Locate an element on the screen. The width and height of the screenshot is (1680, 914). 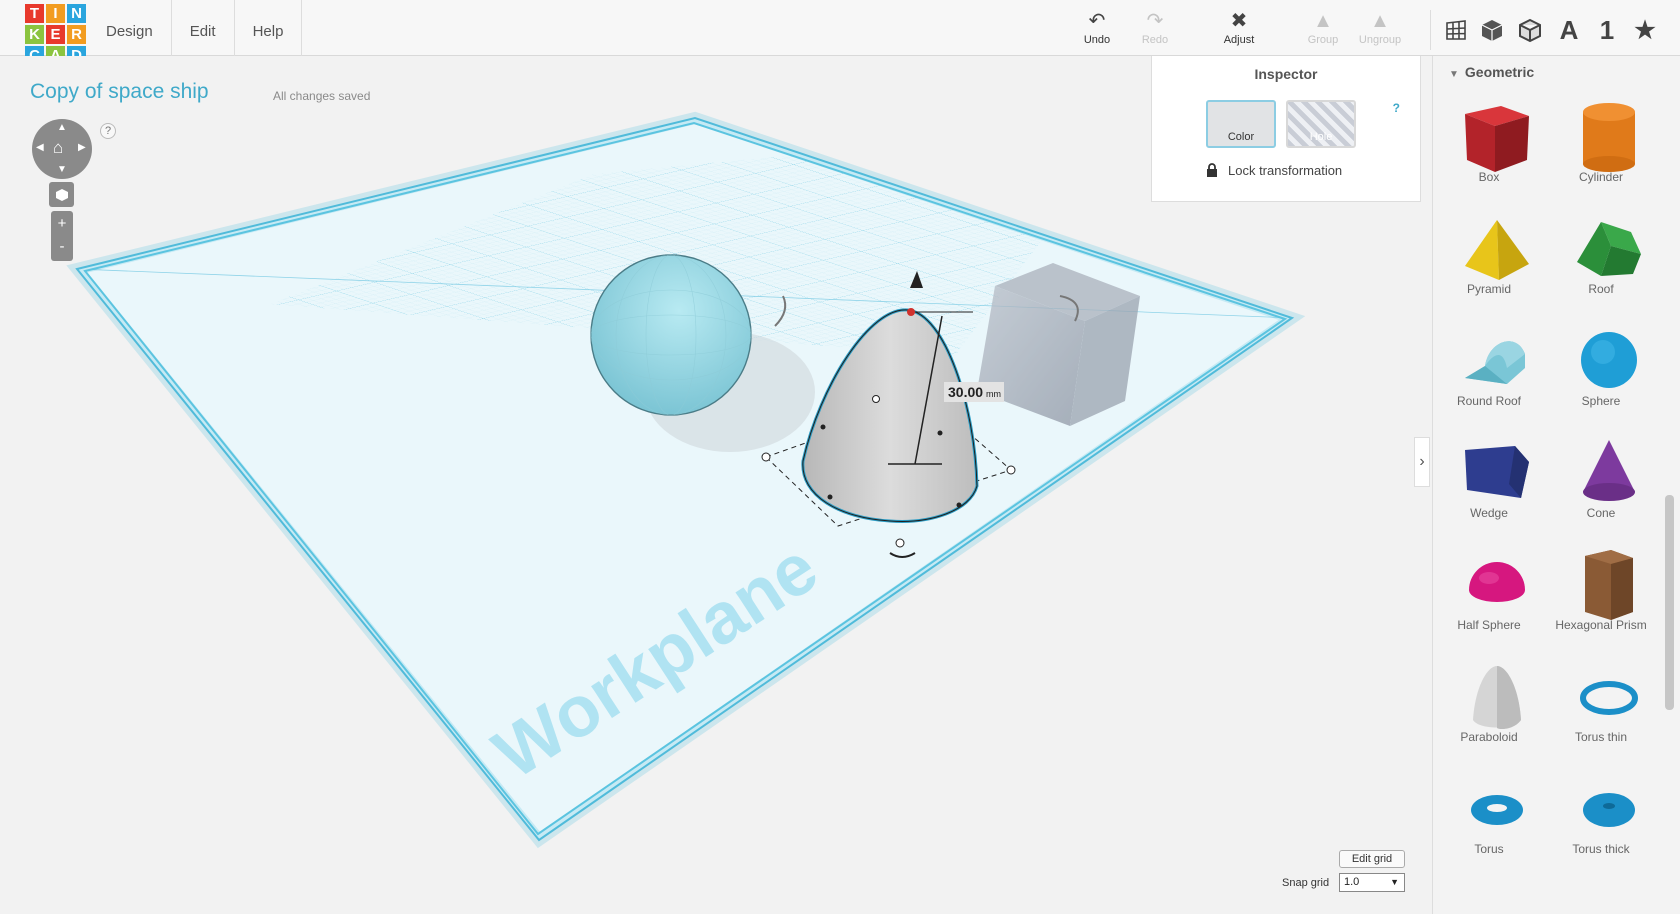
shape-label: Roof is located at coordinates (1601, 289).